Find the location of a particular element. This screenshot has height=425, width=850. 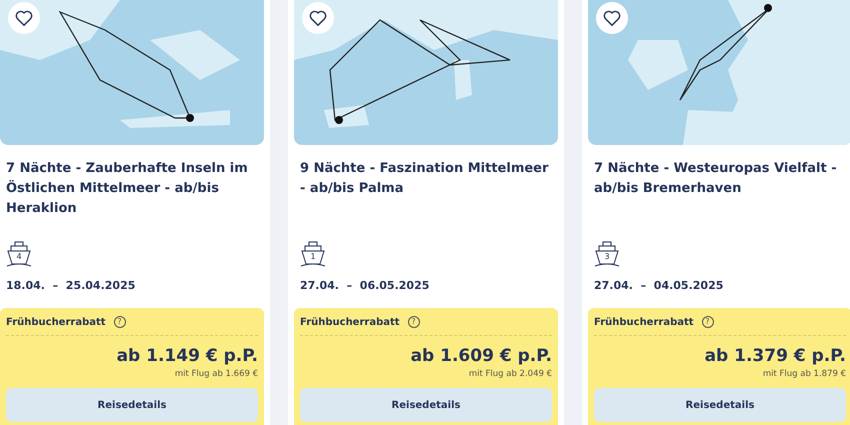

travel-dates: 27.04. – 04.05.2025 is located at coordinates (659, 285).